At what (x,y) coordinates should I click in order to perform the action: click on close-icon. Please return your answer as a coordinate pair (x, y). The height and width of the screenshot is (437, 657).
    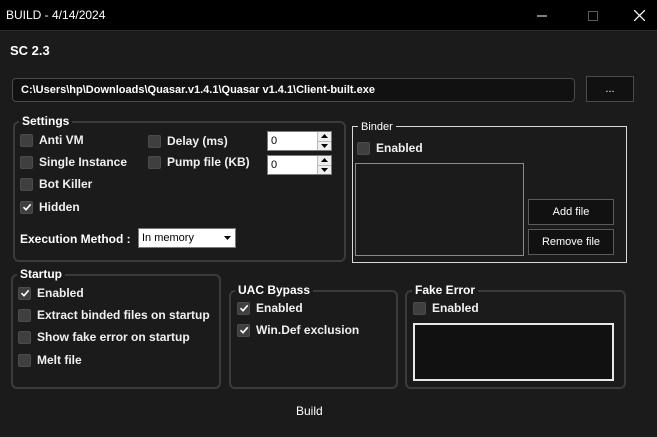
    Looking at the image, I should click on (639, 15).